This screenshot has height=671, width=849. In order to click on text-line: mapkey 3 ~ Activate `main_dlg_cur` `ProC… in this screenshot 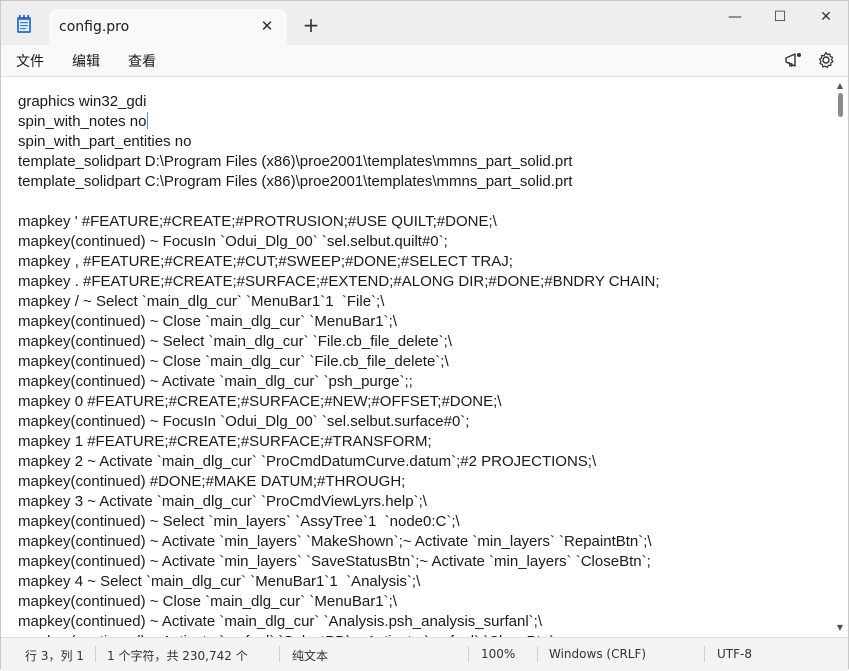, I will do `click(423, 502)`.